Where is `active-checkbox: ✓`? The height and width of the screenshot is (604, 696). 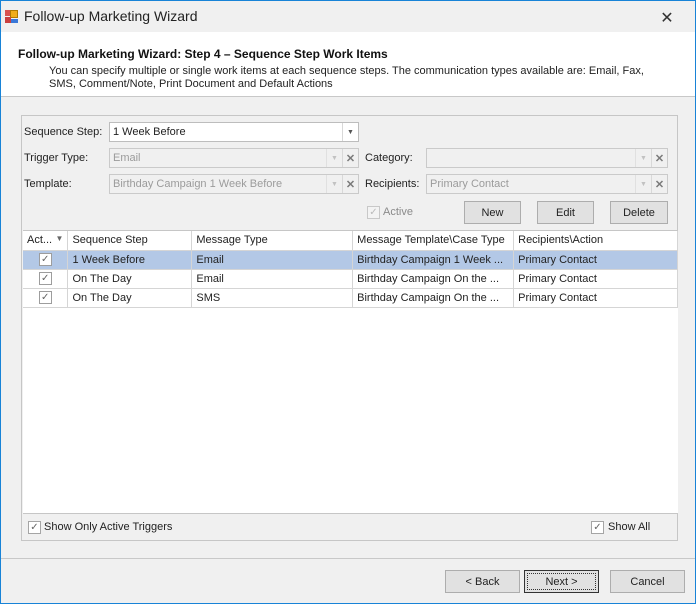
active-checkbox: ✓ is located at coordinates (373, 212).